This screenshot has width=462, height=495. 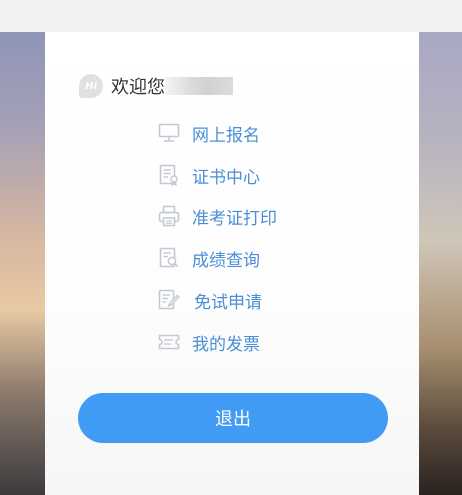 I want to click on menu-item-exemption-application: 免试申请, so click(x=210, y=300).